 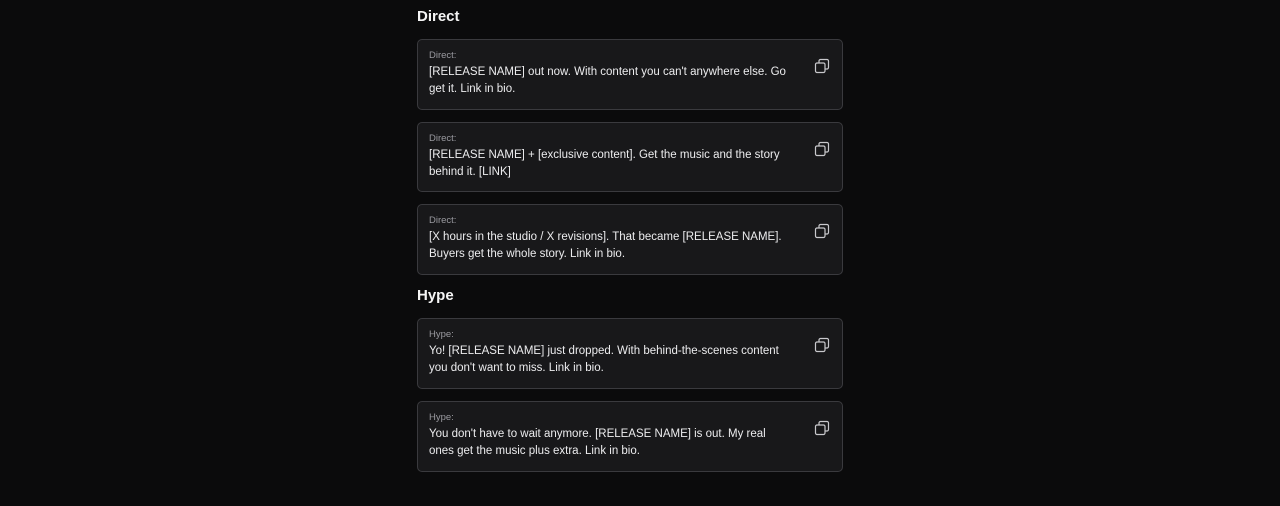 I want to click on section-title: Hype, so click(x=435, y=295).